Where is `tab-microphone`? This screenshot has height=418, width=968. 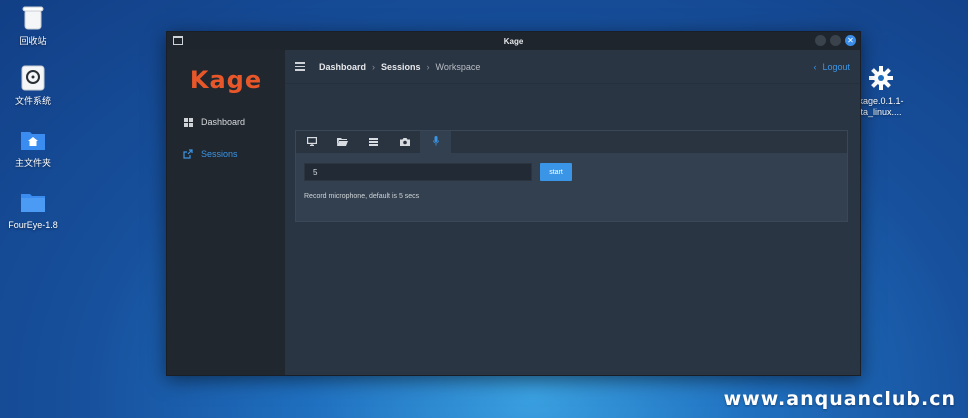 tab-microphone is located at coordinates (435, 142).